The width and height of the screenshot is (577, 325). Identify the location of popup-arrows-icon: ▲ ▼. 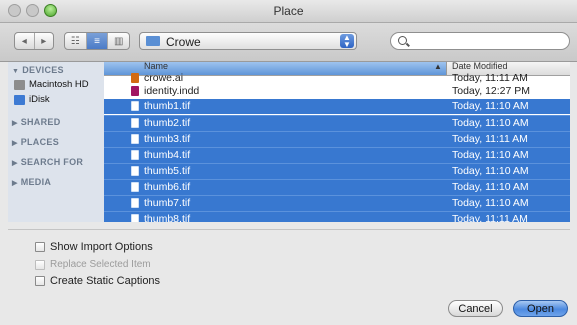
(347, 41).